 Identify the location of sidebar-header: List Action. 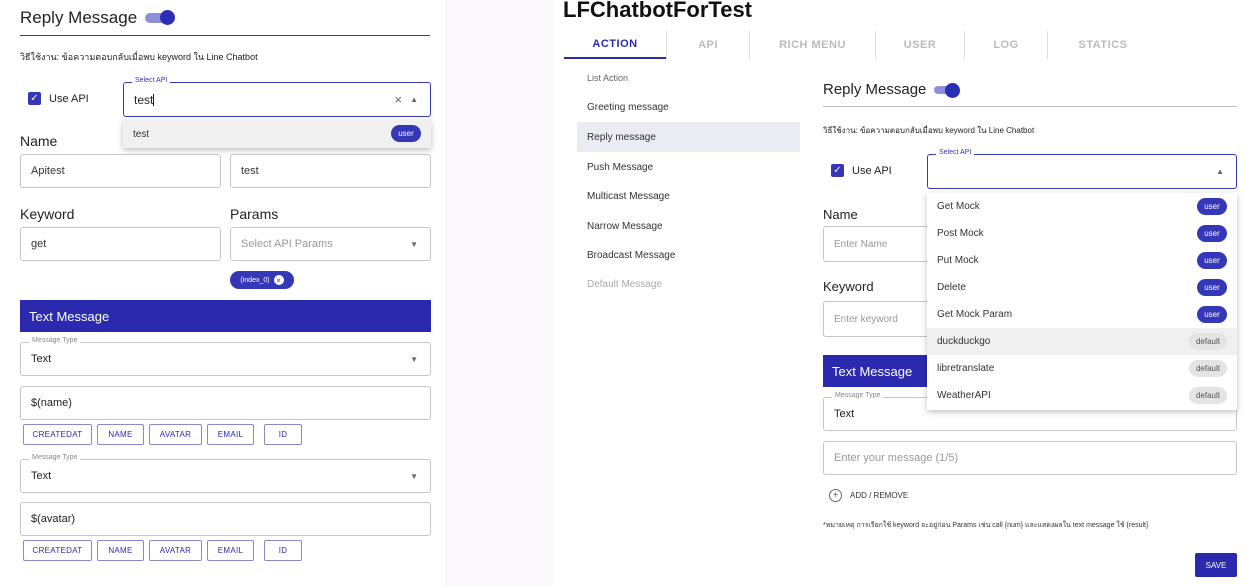
(608, 78).